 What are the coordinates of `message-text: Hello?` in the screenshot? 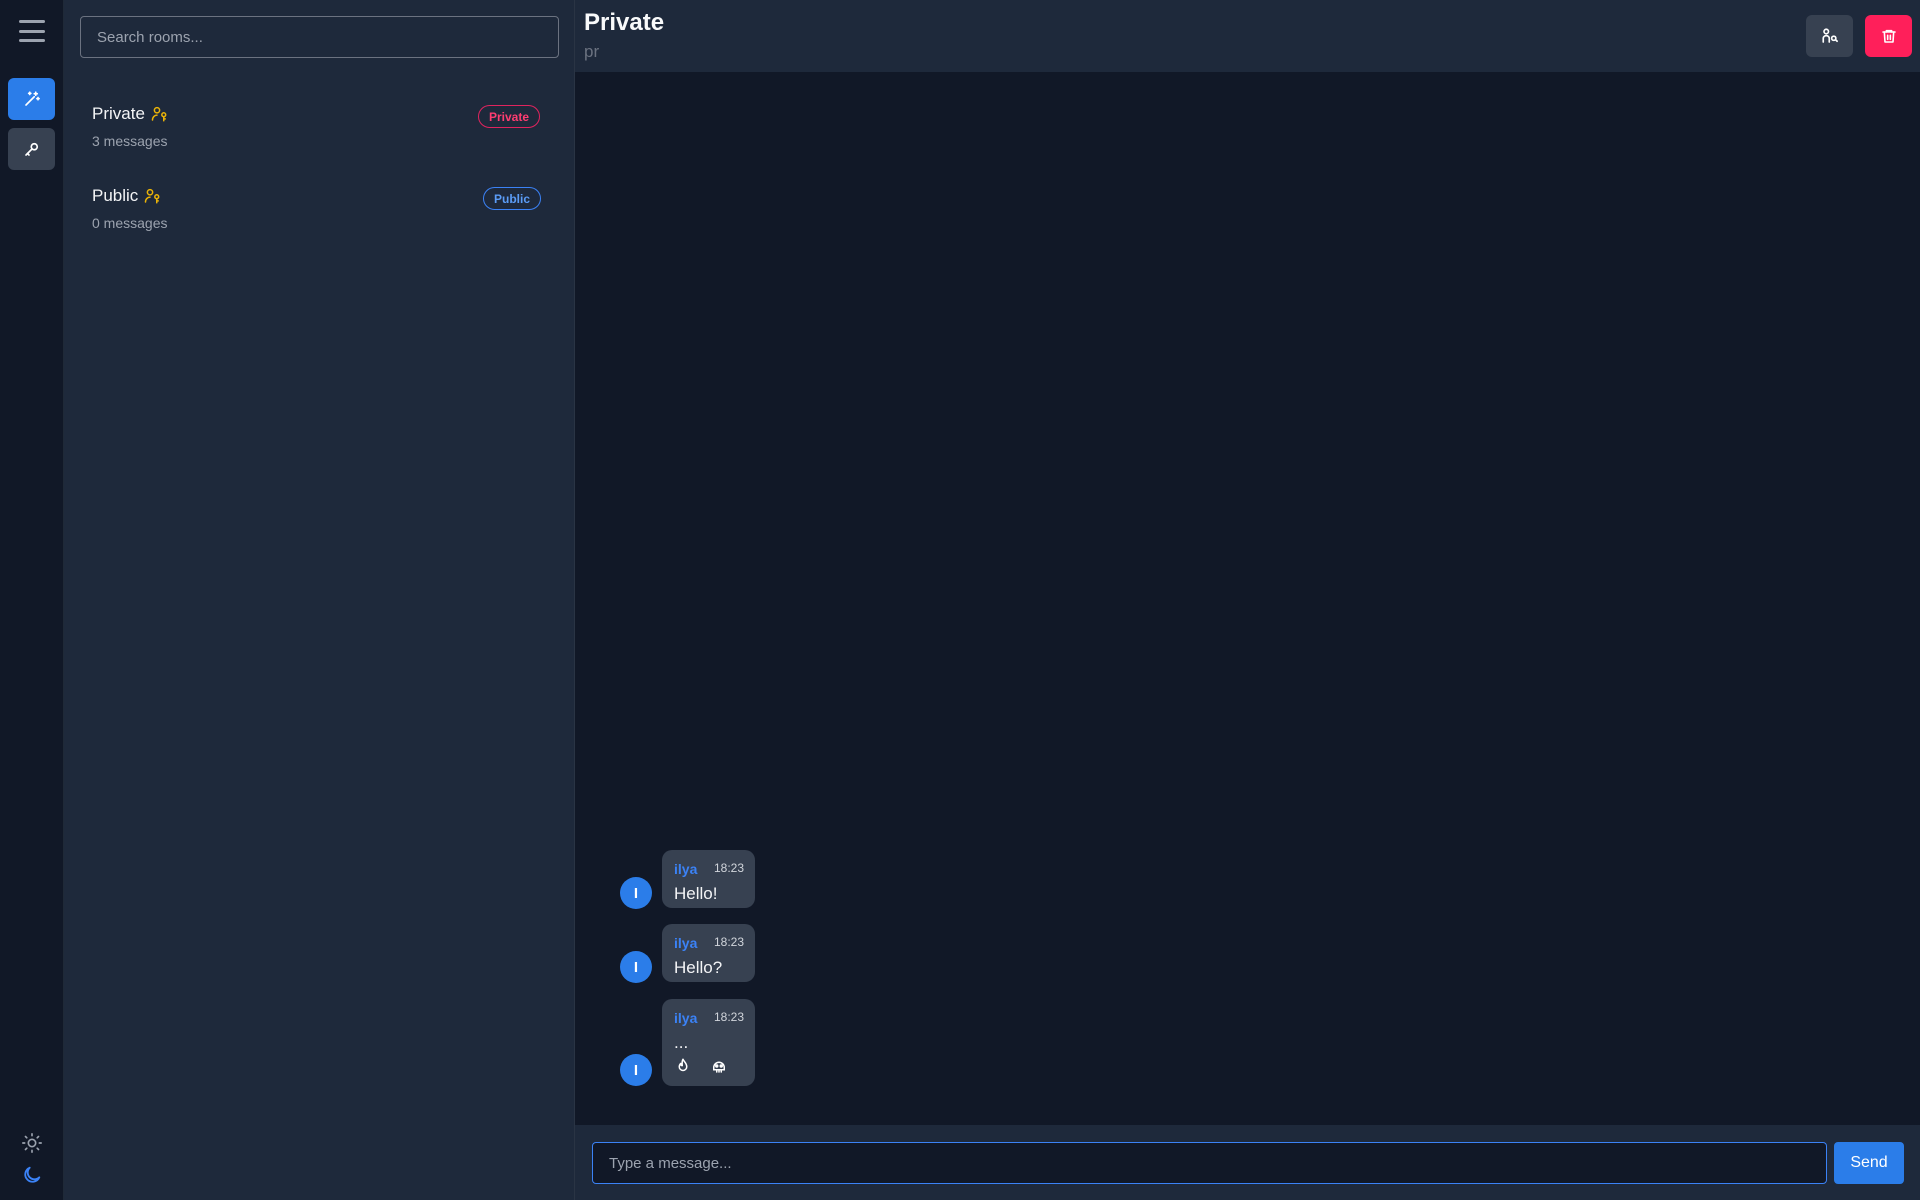 It's located at (698, 967).